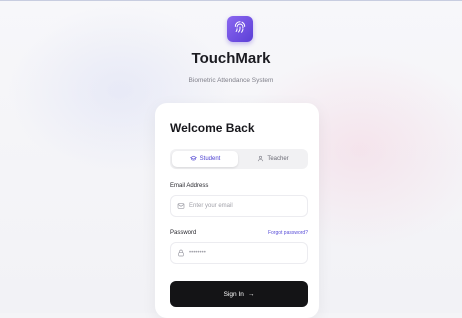 This screenshot has width=462, height=318. I want to click on fingerprint-icon, so click(240, 29).